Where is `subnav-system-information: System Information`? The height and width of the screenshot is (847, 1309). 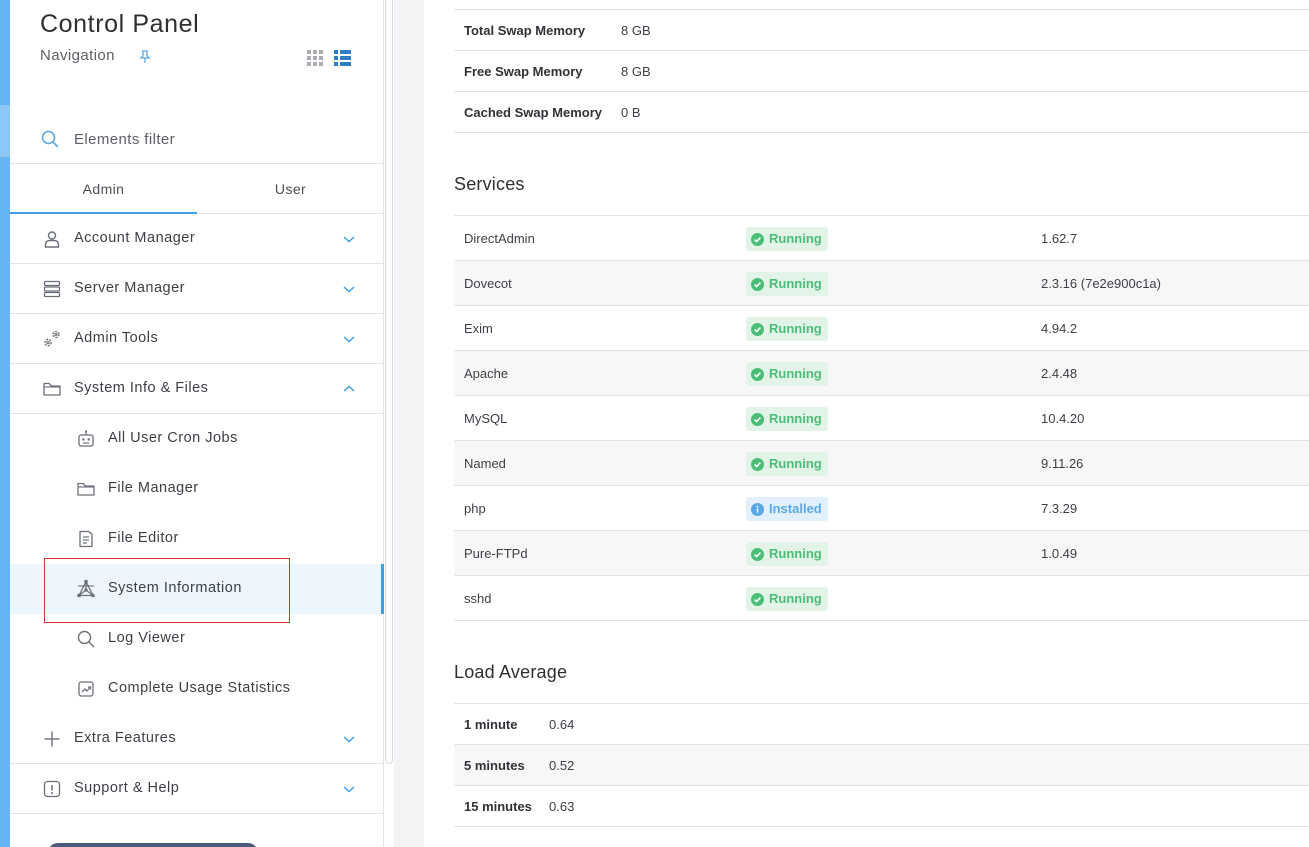 subnav-system-information: System Information is located at coordinates (197, 589).